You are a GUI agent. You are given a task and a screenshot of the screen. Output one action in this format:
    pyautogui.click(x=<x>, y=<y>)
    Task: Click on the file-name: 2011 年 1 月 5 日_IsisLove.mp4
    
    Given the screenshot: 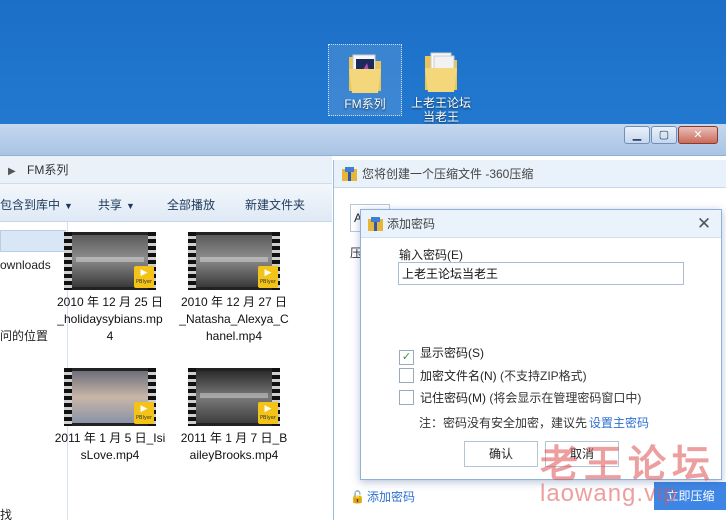 What is the action you would take?
    pyautogui.click(x=110, y=446)
    